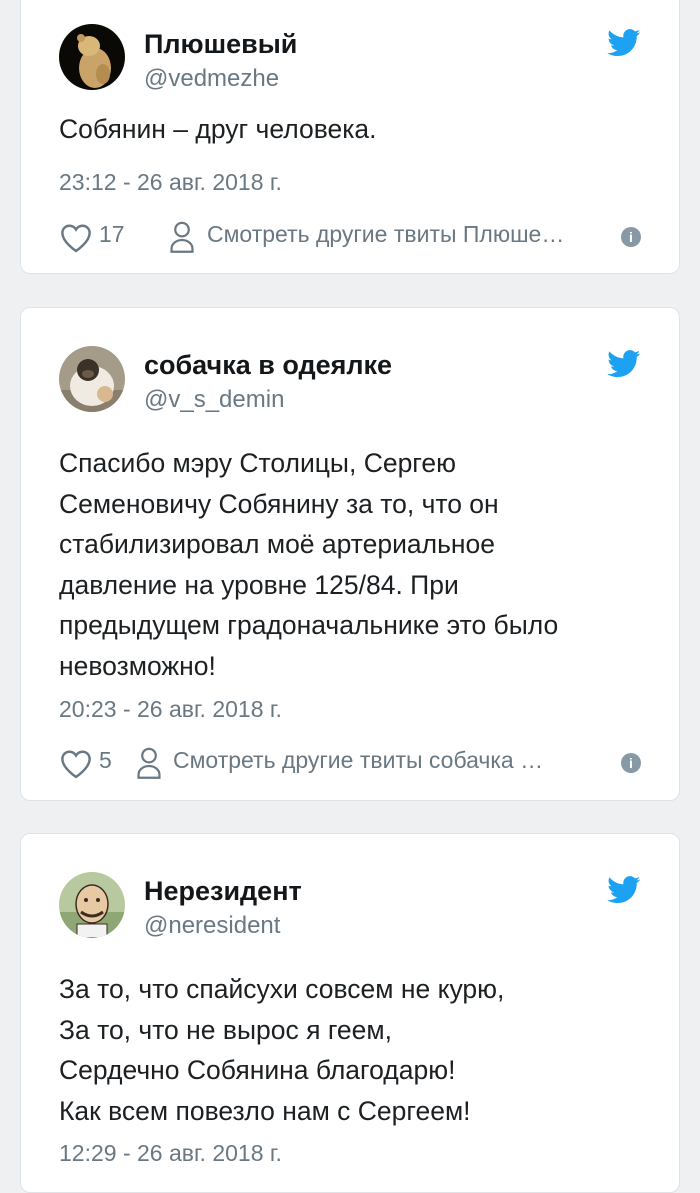 The width and height of the screenshot is (700, 1193). I want to click on dog-in-blanket-avatar-icon, so click(92, 379).